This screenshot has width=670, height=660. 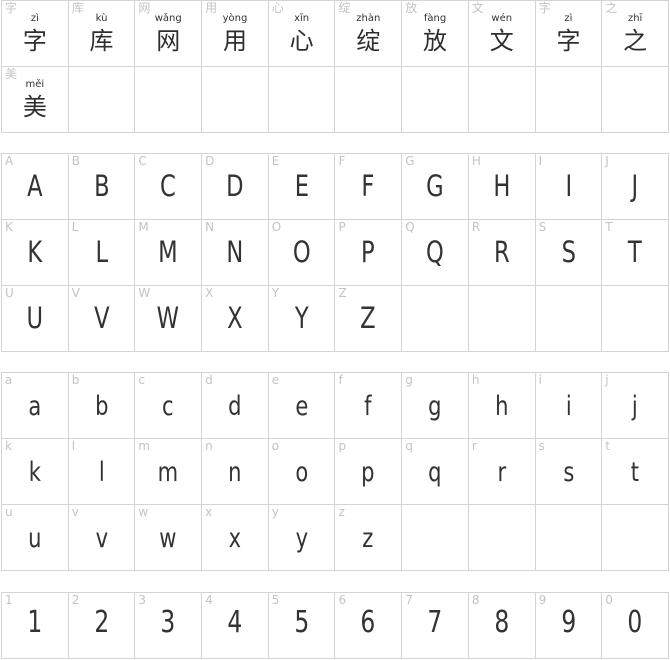 I want to click on glyph-sample: l, so click(x=101, y=472).